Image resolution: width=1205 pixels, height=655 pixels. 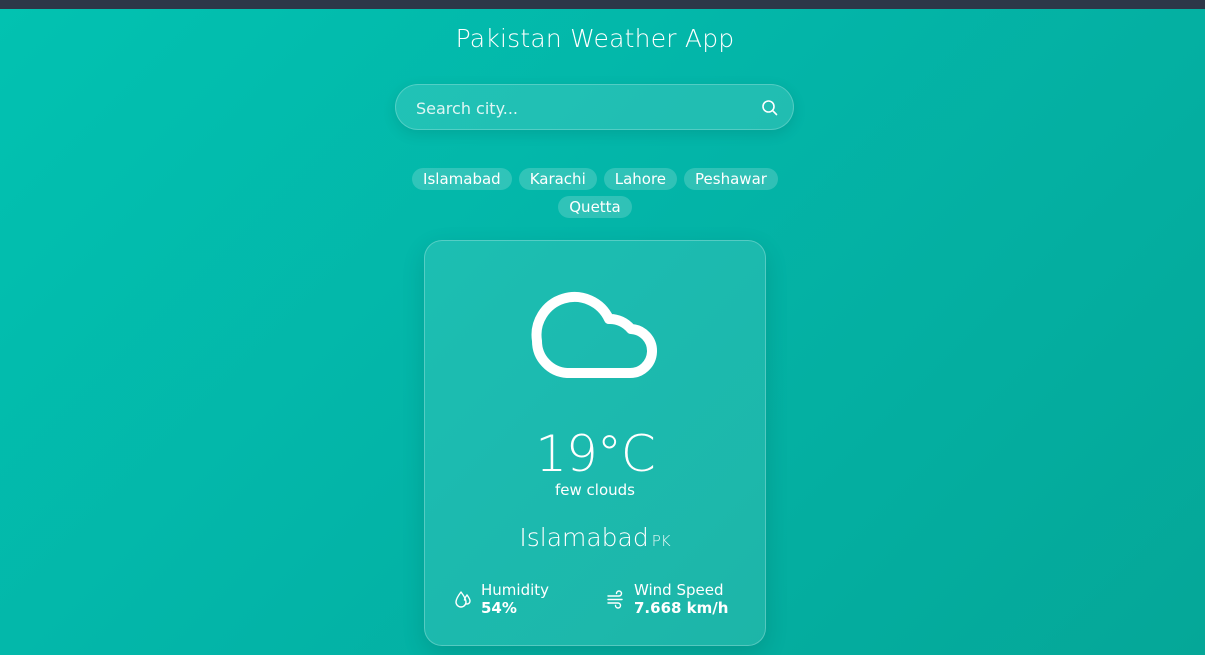 What do you see at coordinates (462, 179) in the screenshot?
I see `city-chip-islamabad: Islamabad` at bounding box center [462, 179].